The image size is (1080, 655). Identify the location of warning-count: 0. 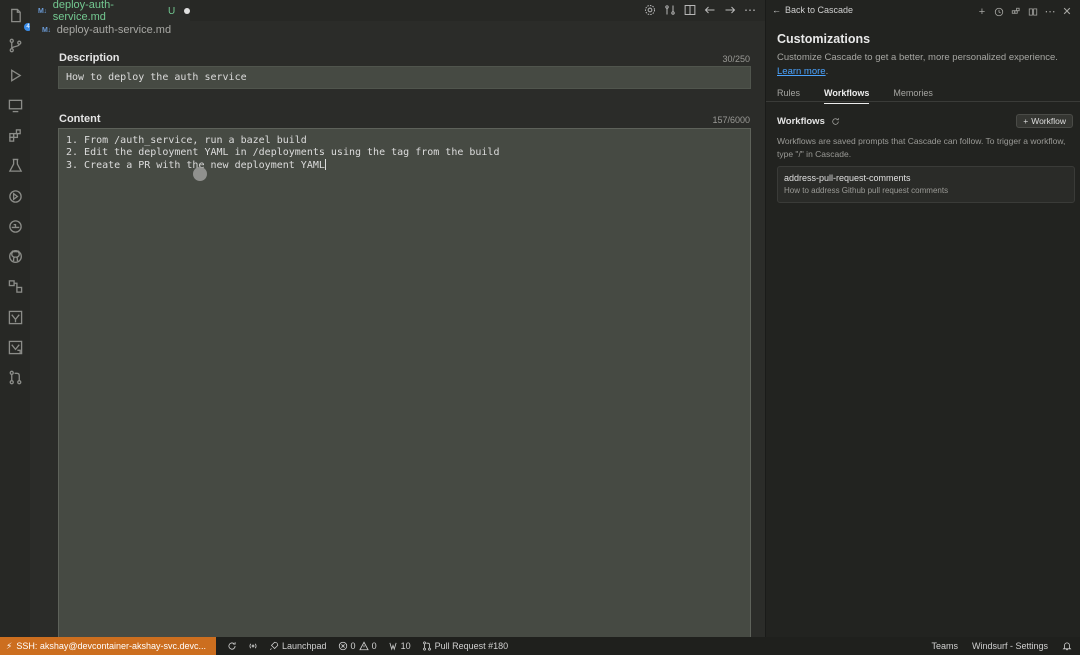
(374, 646).